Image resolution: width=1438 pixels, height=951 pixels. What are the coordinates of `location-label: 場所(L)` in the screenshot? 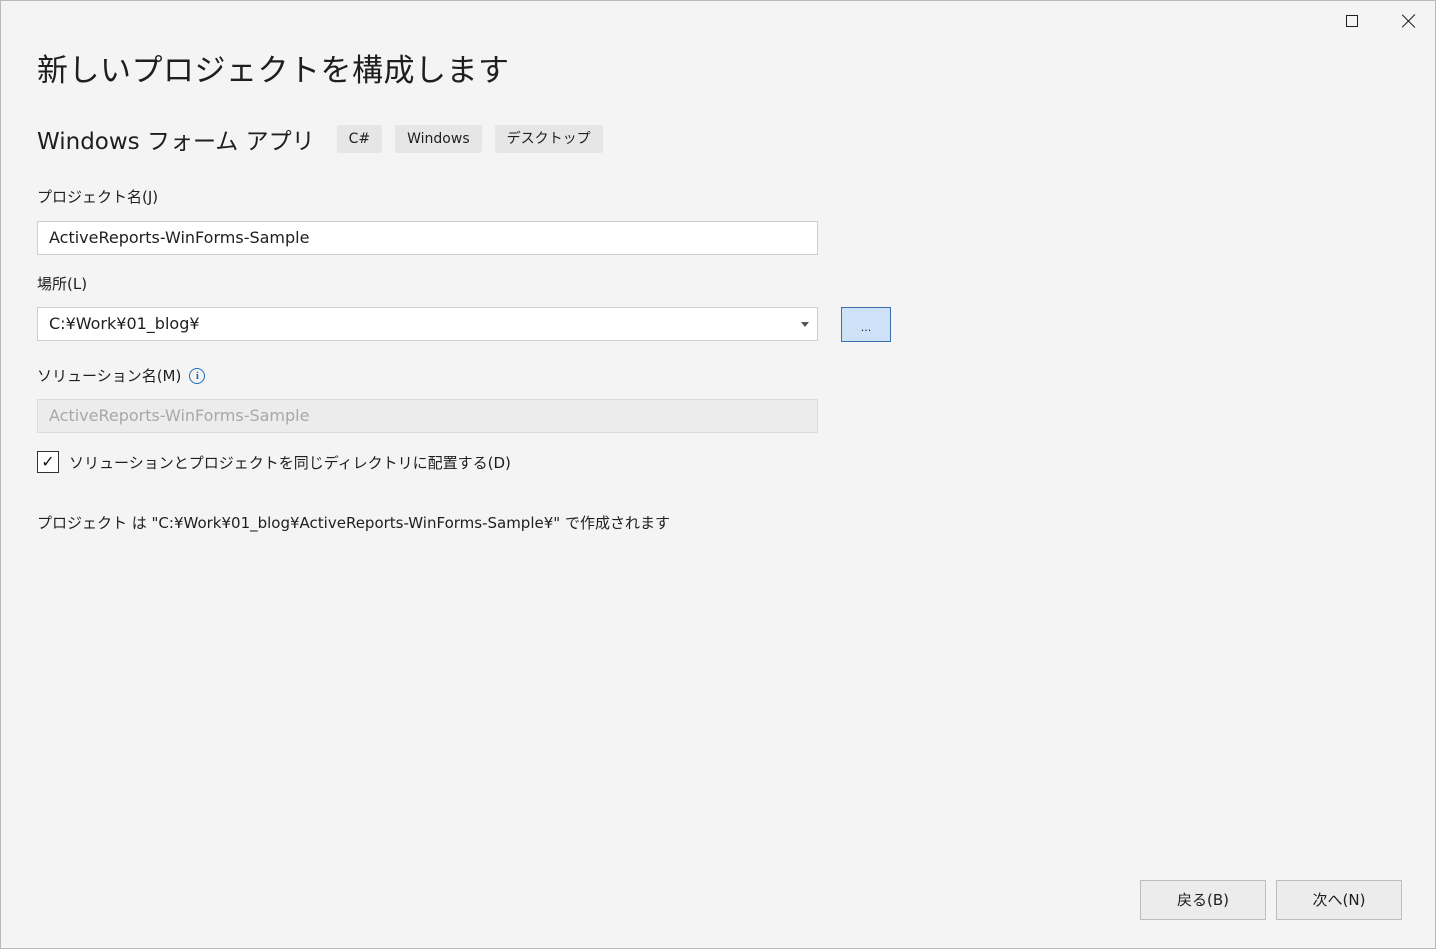 It's located at (62, 284).